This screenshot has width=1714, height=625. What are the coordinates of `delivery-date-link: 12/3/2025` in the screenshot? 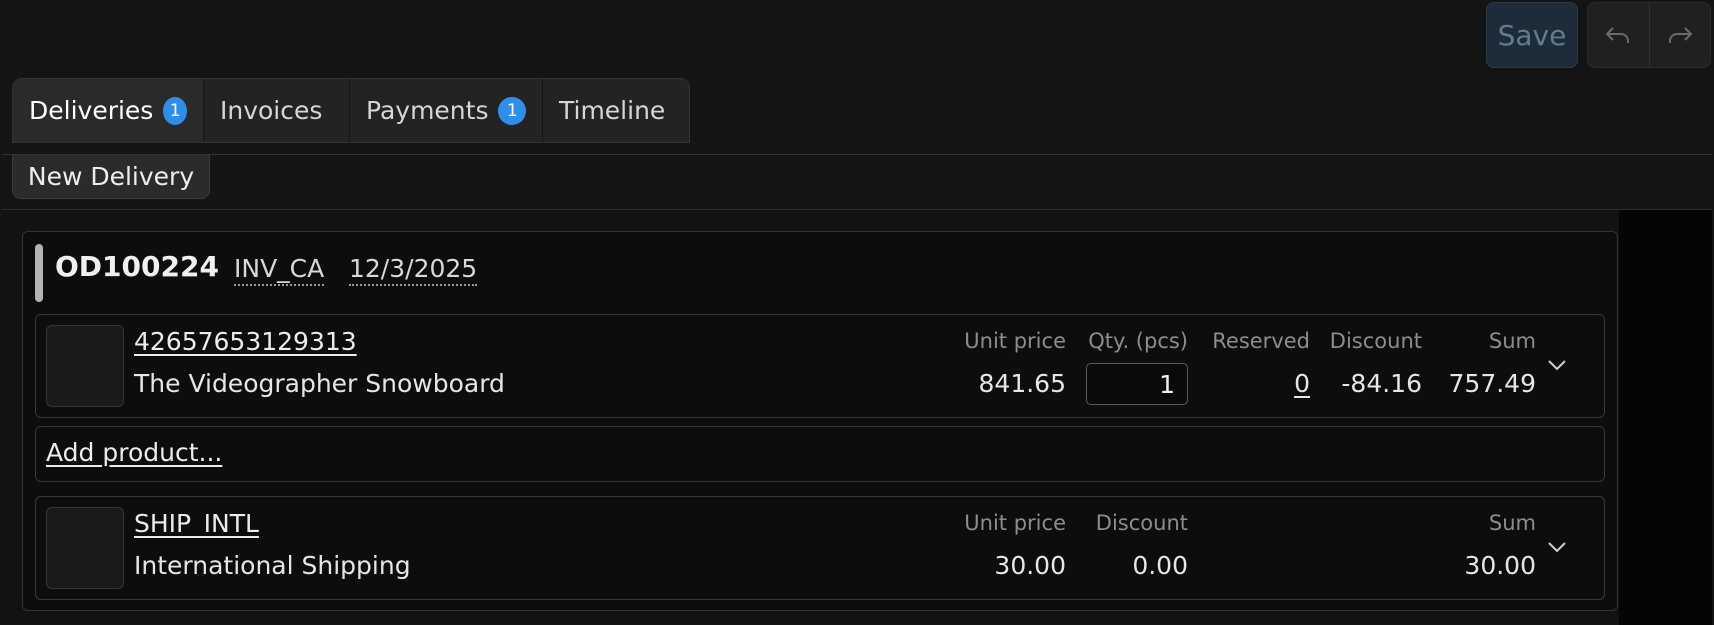 It's located at (413, 270).